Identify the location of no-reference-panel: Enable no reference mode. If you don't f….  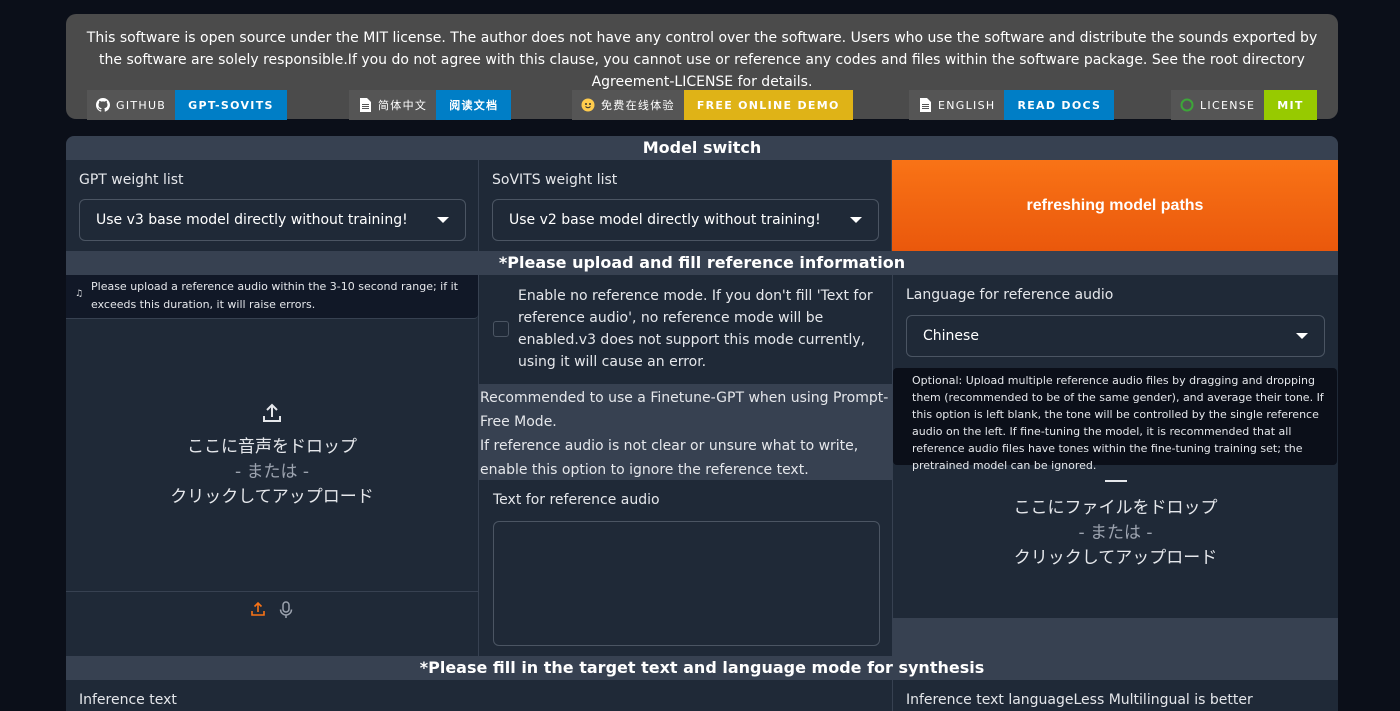
(685, 329).